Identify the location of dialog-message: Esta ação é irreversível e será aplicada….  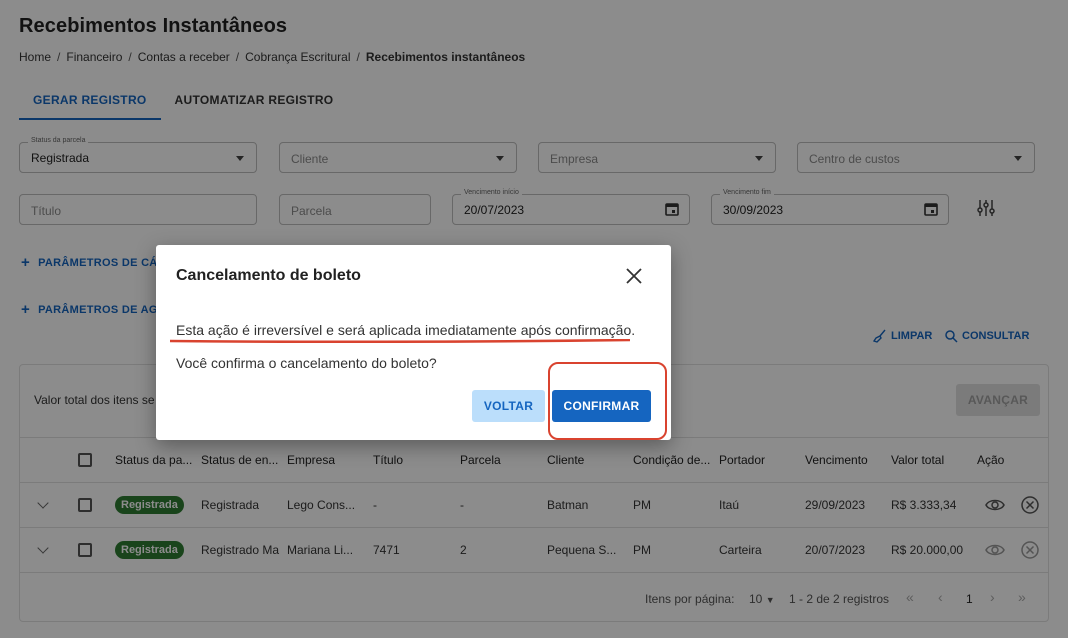
(406, 330).